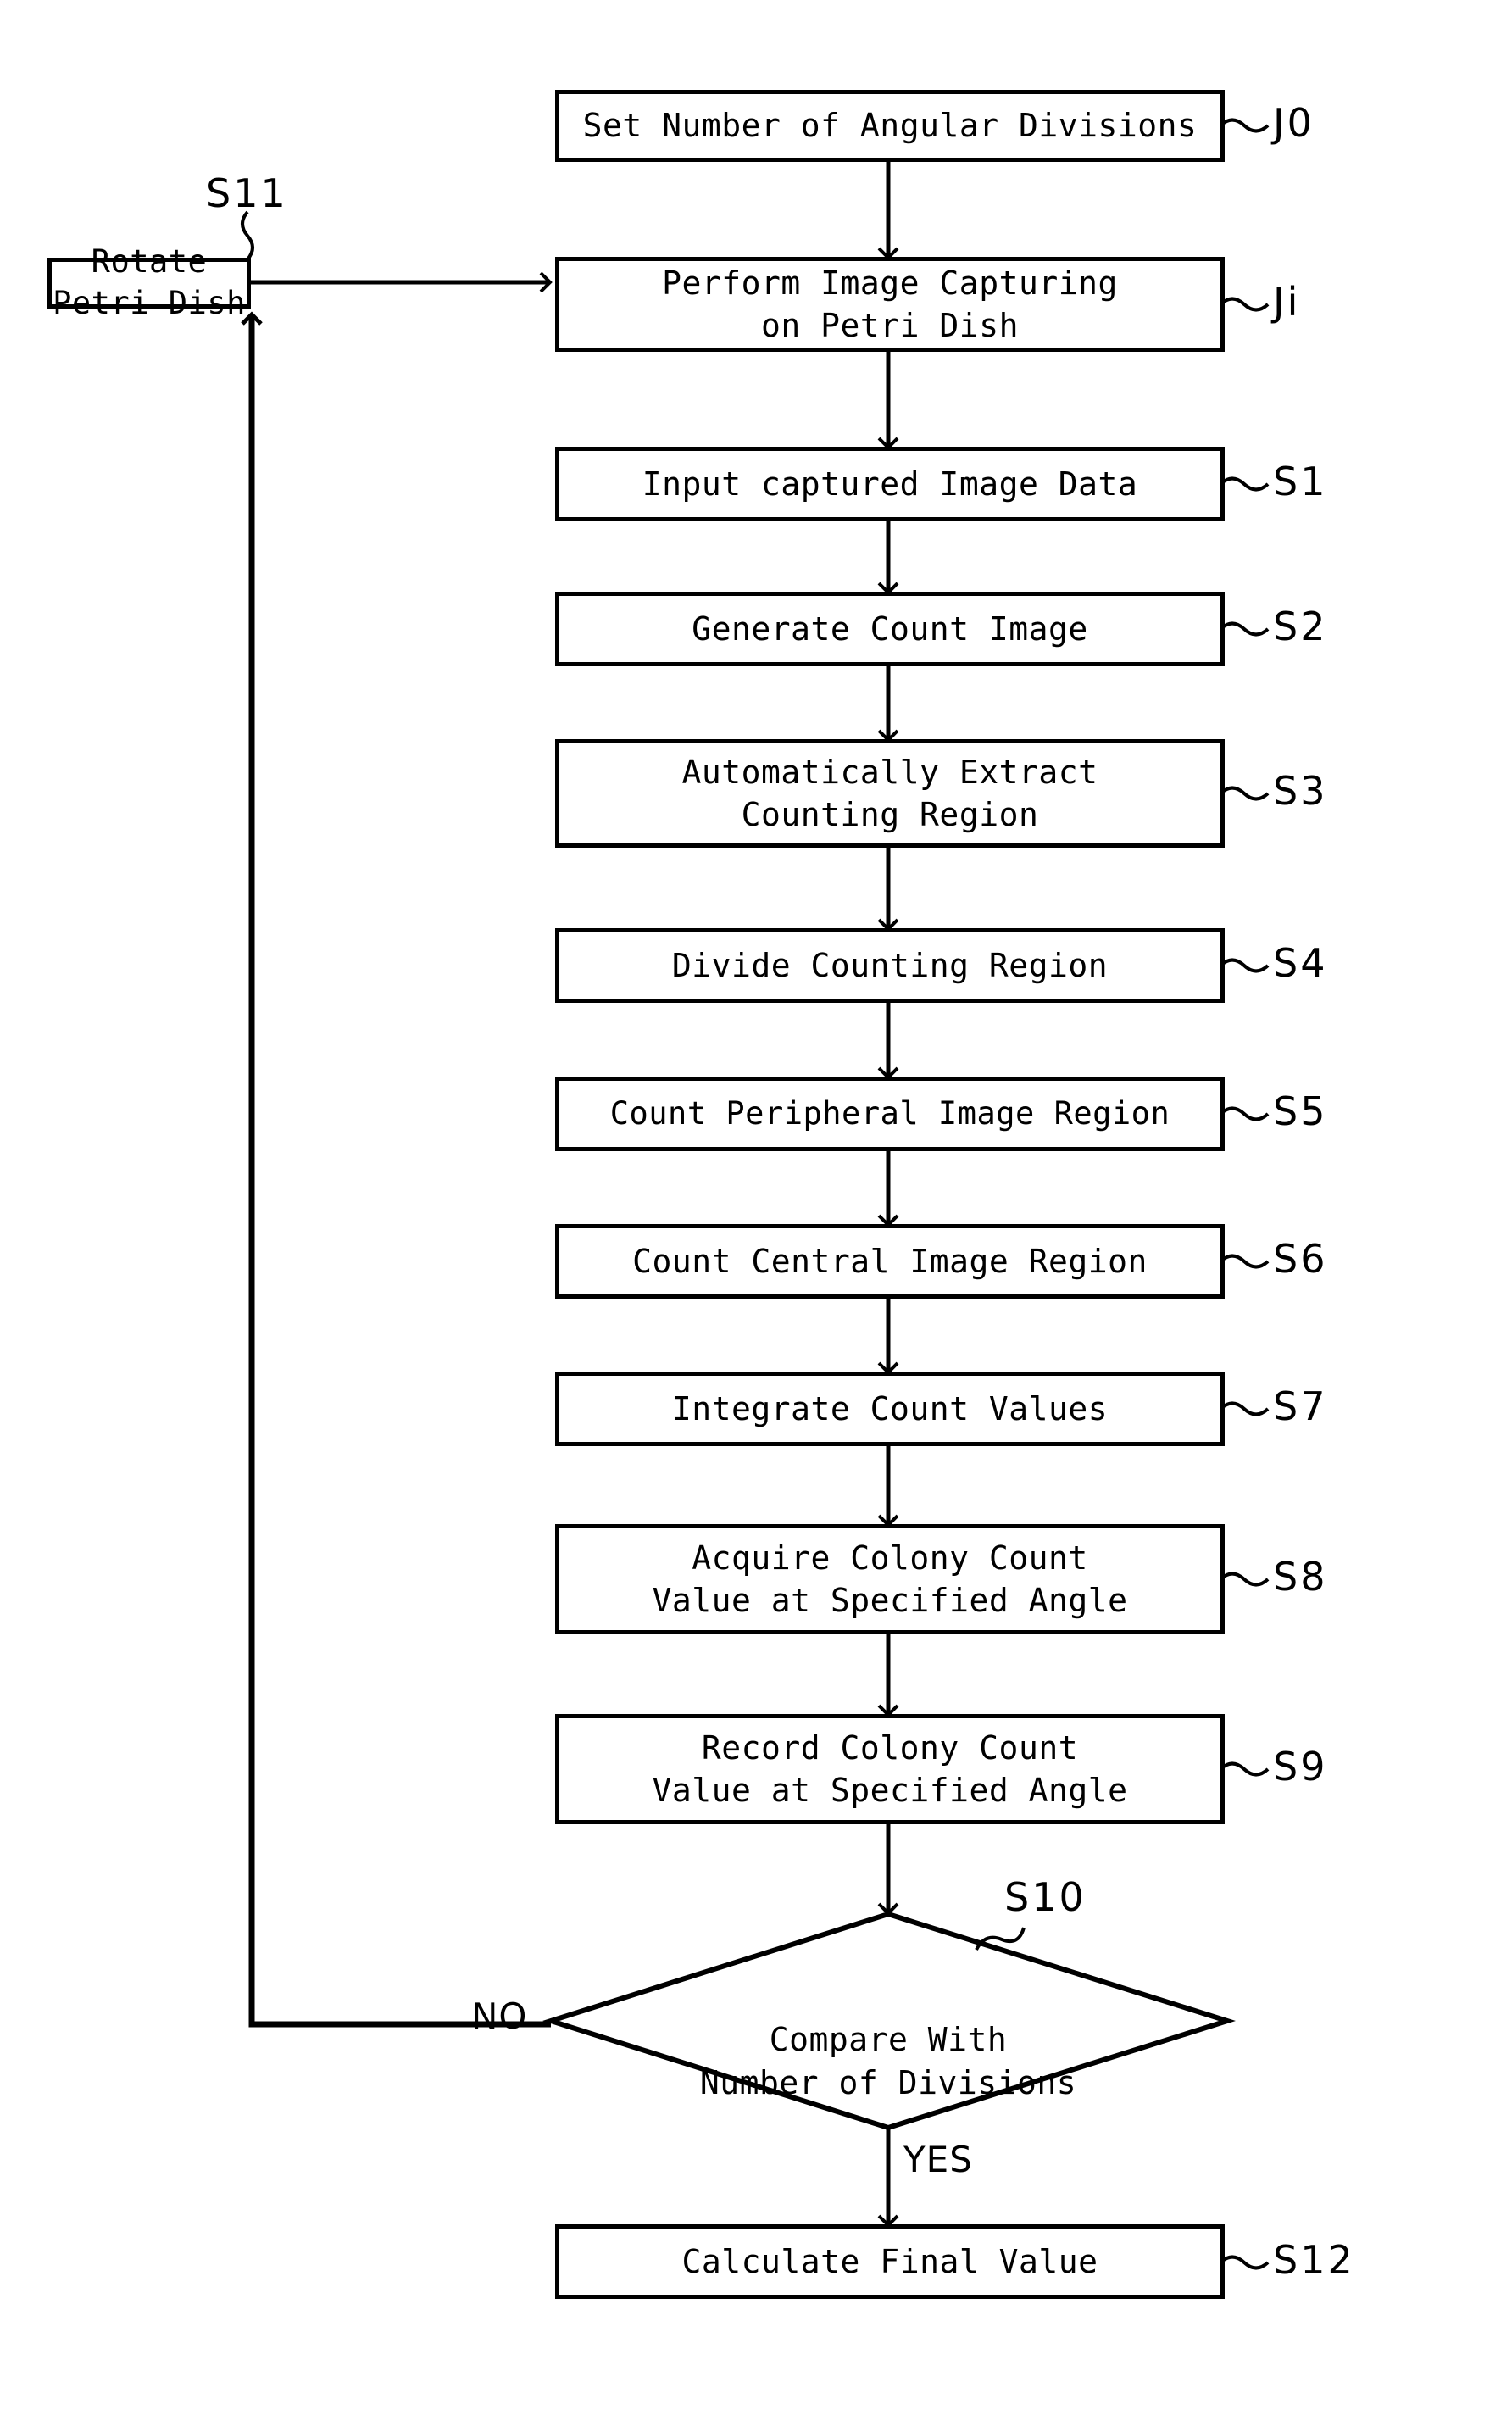 This screenshot has width=1512, height=2432. What do you see at coordinates (1245, 1408) in the screenshot?
I see `leader-s7` at bounding box center [1245, 1408].